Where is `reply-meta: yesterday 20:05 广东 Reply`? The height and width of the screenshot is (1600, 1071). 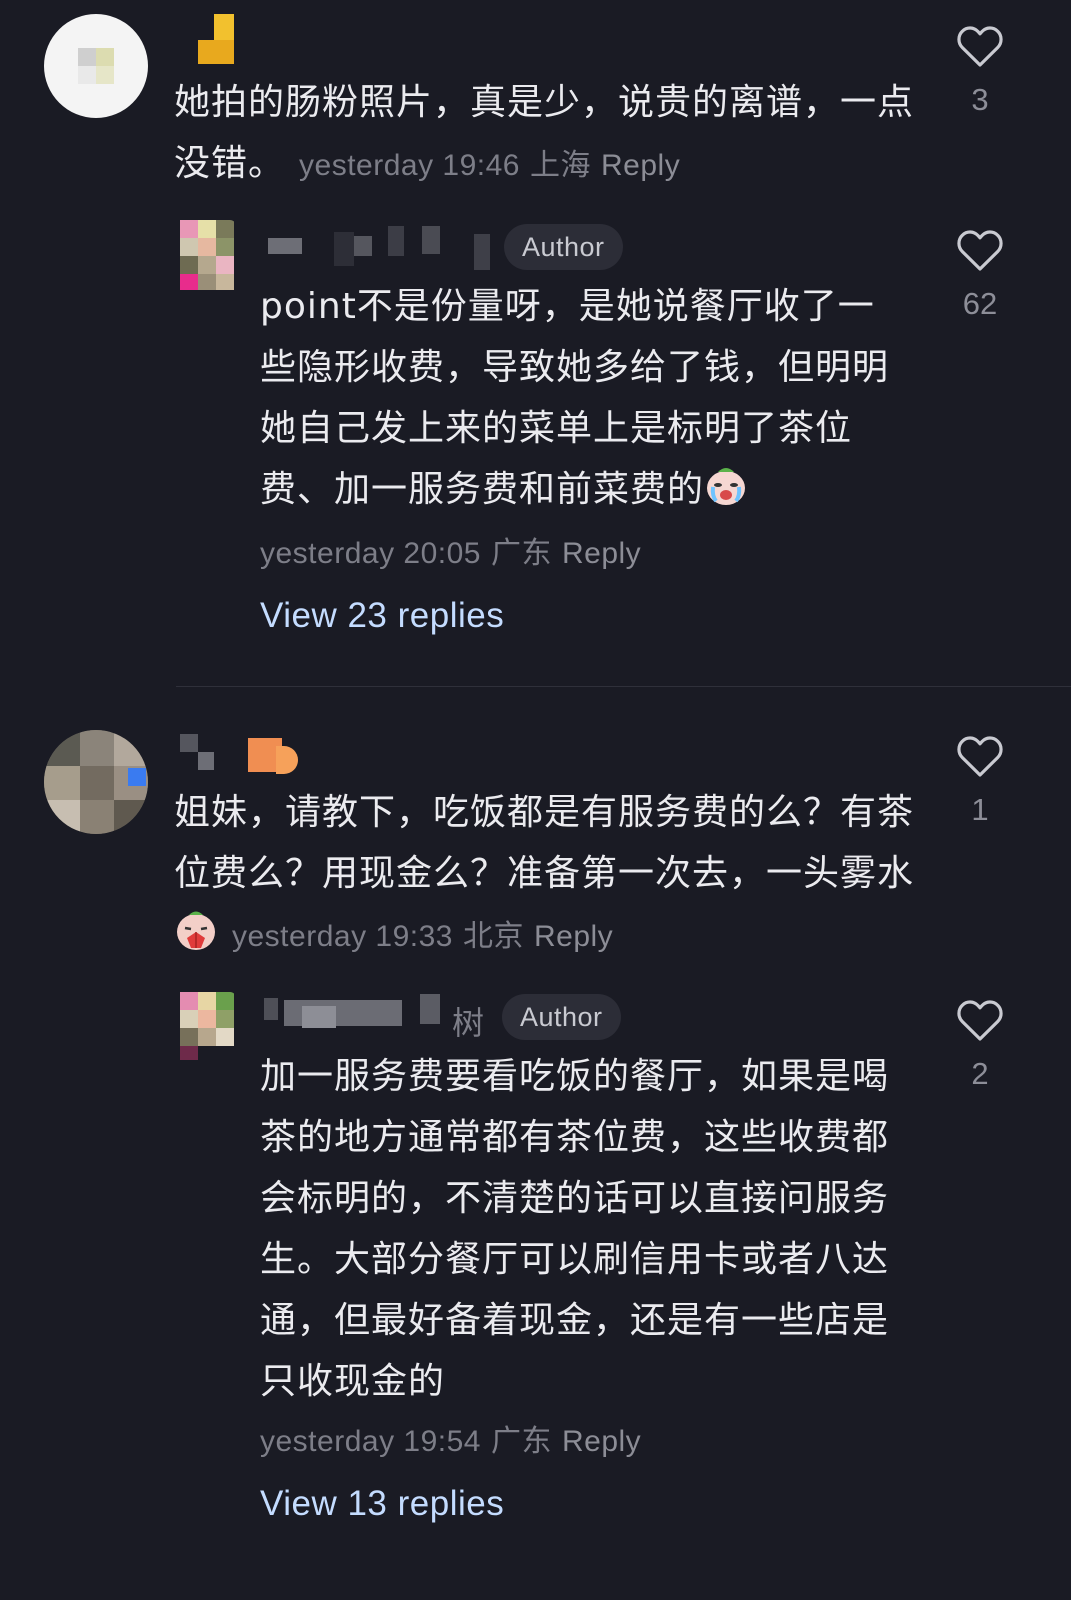 reply-meta: yesterday 20:05 广东 Reply is located at coordinates (455, 550).